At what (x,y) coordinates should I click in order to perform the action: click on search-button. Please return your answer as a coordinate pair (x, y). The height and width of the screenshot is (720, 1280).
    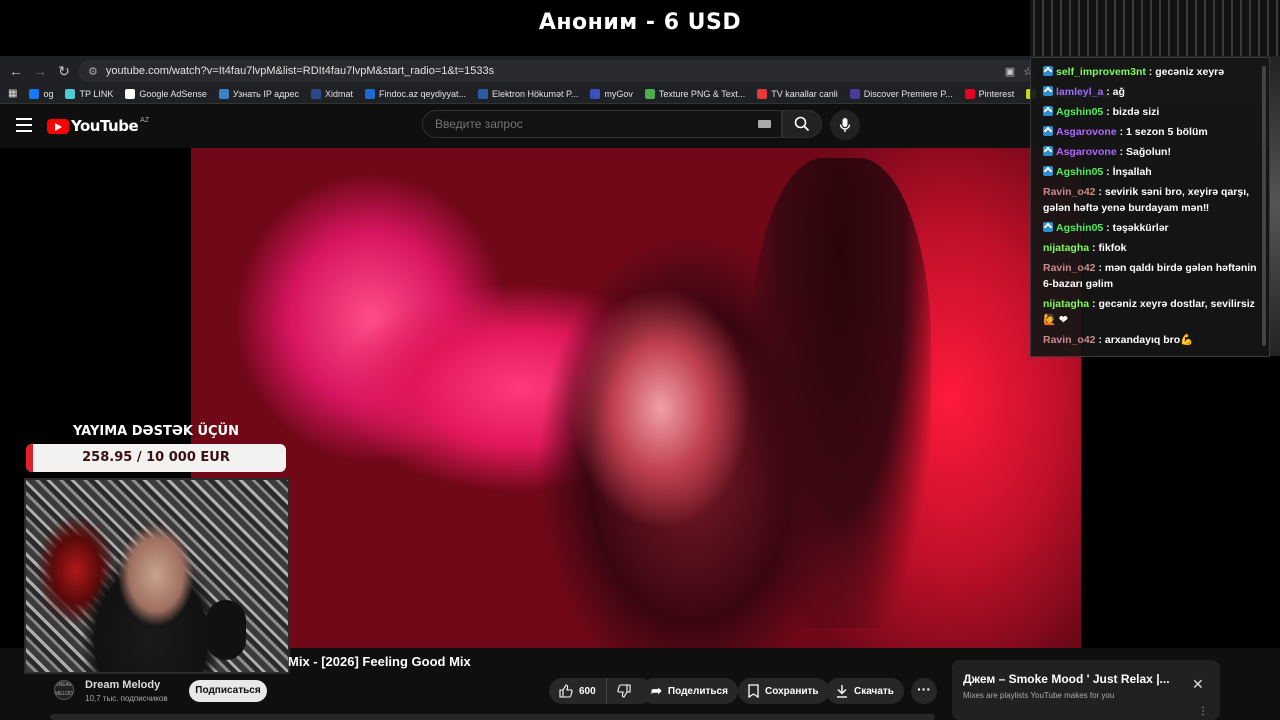
    Looking at the image, I should click on (802, 124).